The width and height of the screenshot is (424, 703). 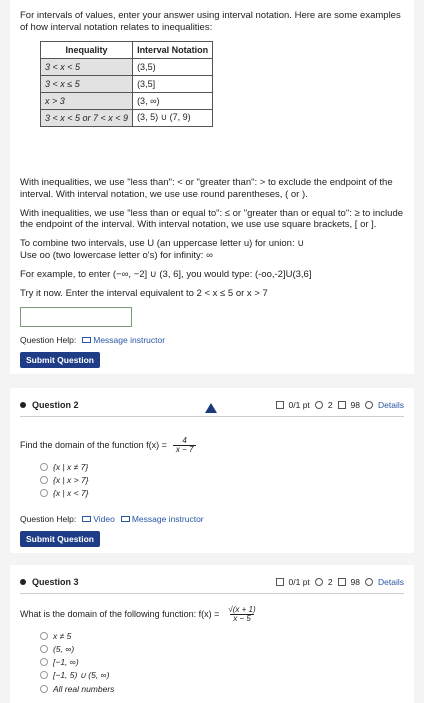 What do you see at coordinates (173, 66) in the screenshot?
I see `interval-cell: (3,5)` at bounding box center [173, 66].